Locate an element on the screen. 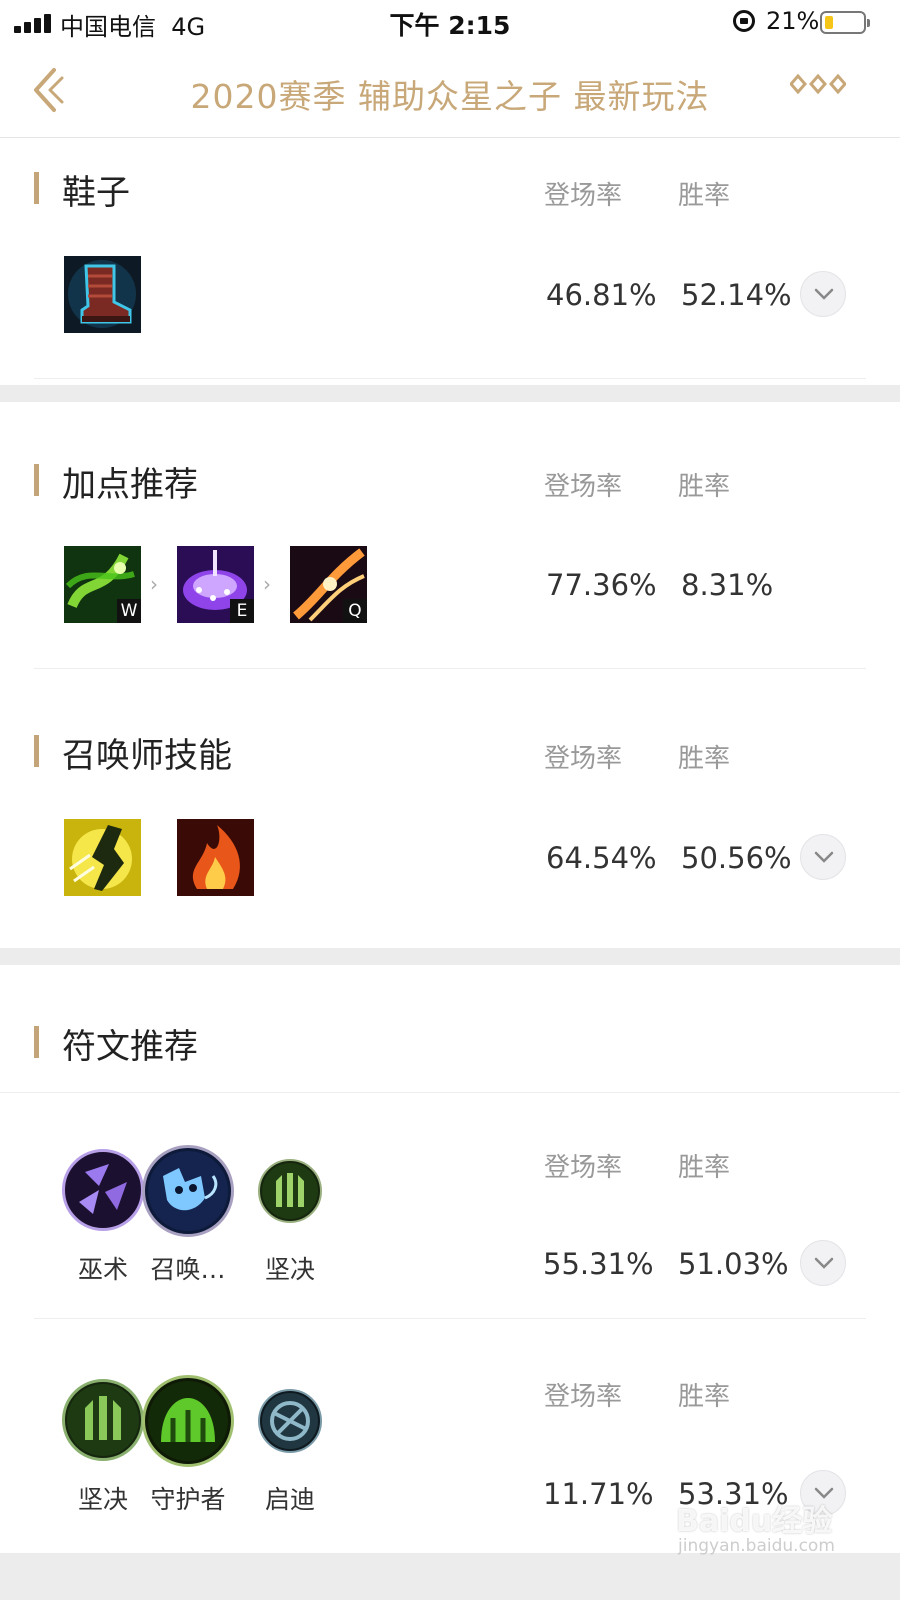 This screenshot has height=1600, width=900. summon-aery-rune-icon is located at coordinates (188, 1191).